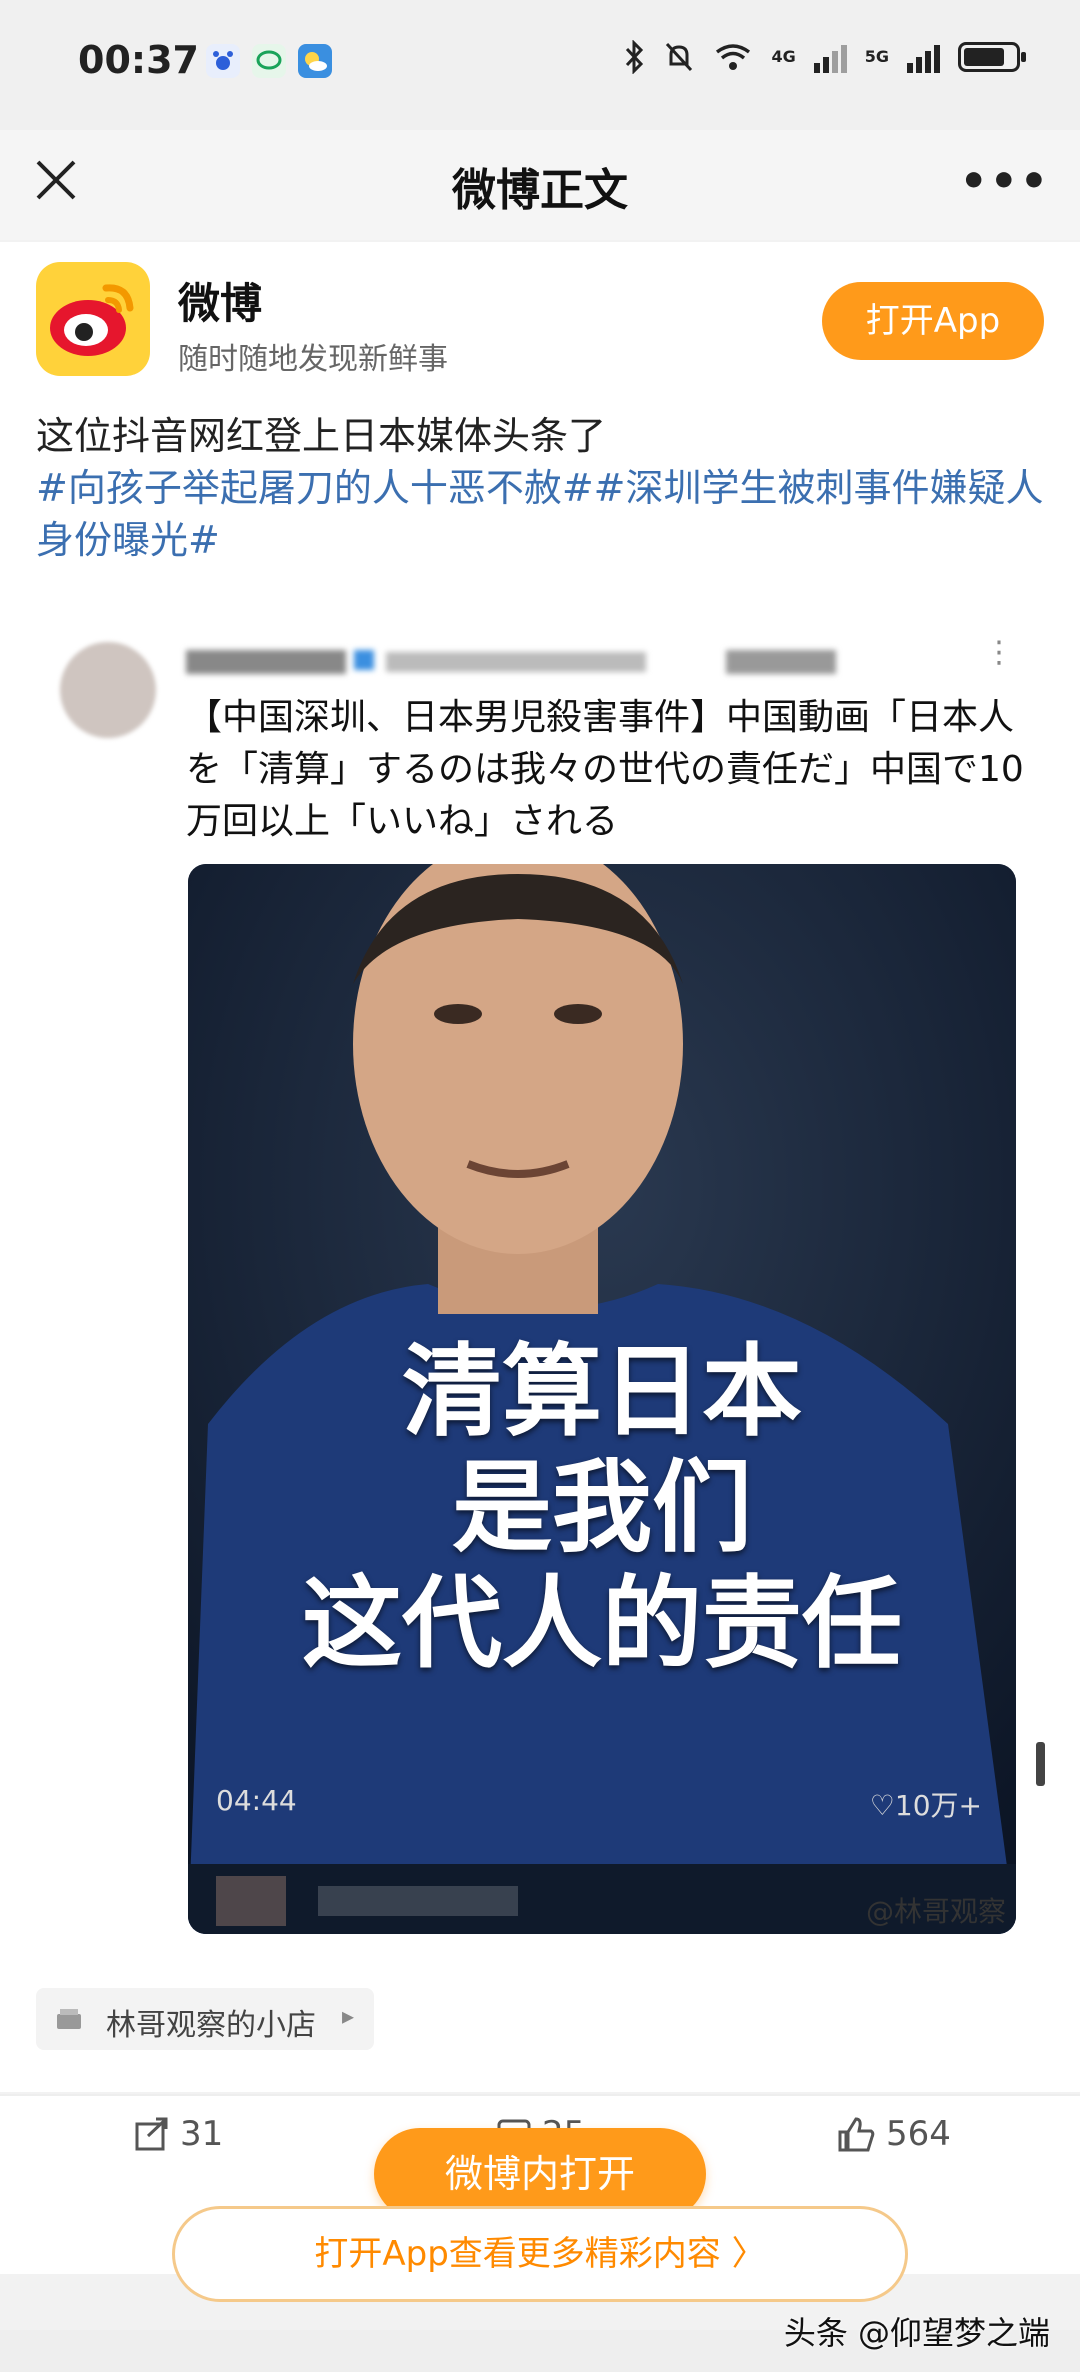  What do you see at coordinates (916, 2333) in the screenshot?
I see `source-credit: 头条 @仰望梦之端` at bounding box center [916, 2333].